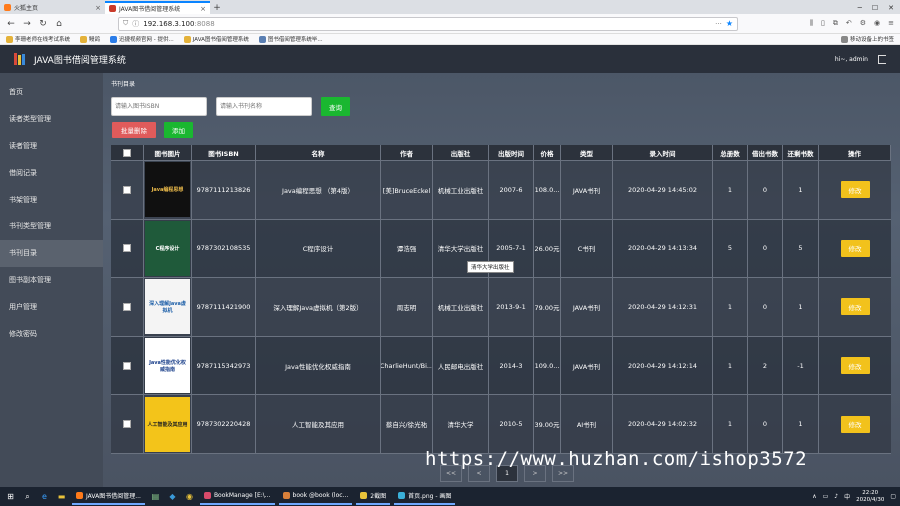 This screenshot has width=900, height=506. I want to click on bookmark-item: 鳗鸽, so click(90, 39).